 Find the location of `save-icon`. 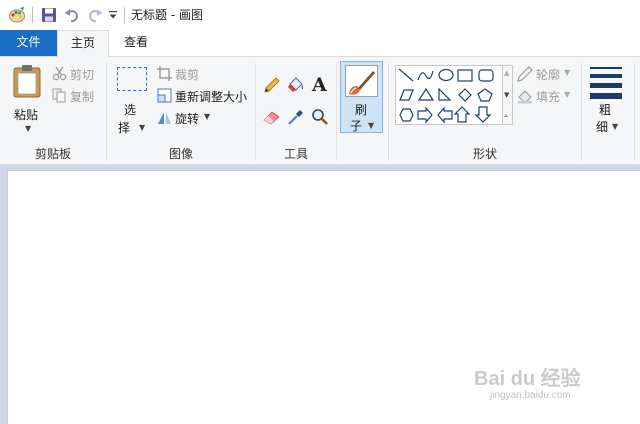

save-icon is located at coordinates (49, 15).